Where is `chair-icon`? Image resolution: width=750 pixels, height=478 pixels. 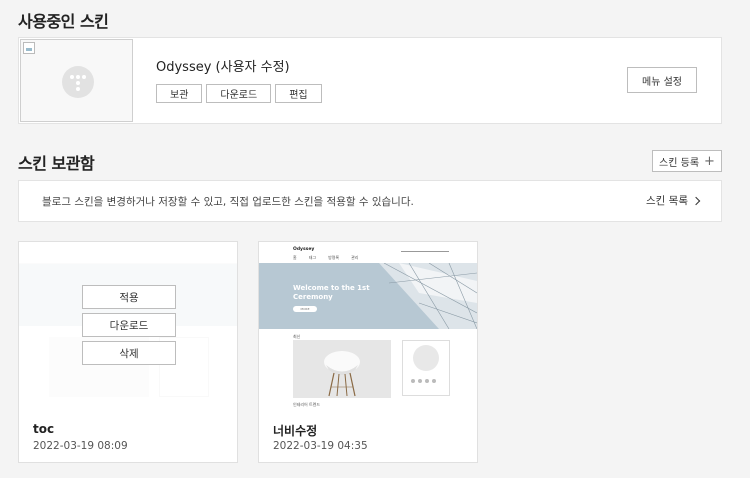 chair-icon is located at coordinates (342, 374).